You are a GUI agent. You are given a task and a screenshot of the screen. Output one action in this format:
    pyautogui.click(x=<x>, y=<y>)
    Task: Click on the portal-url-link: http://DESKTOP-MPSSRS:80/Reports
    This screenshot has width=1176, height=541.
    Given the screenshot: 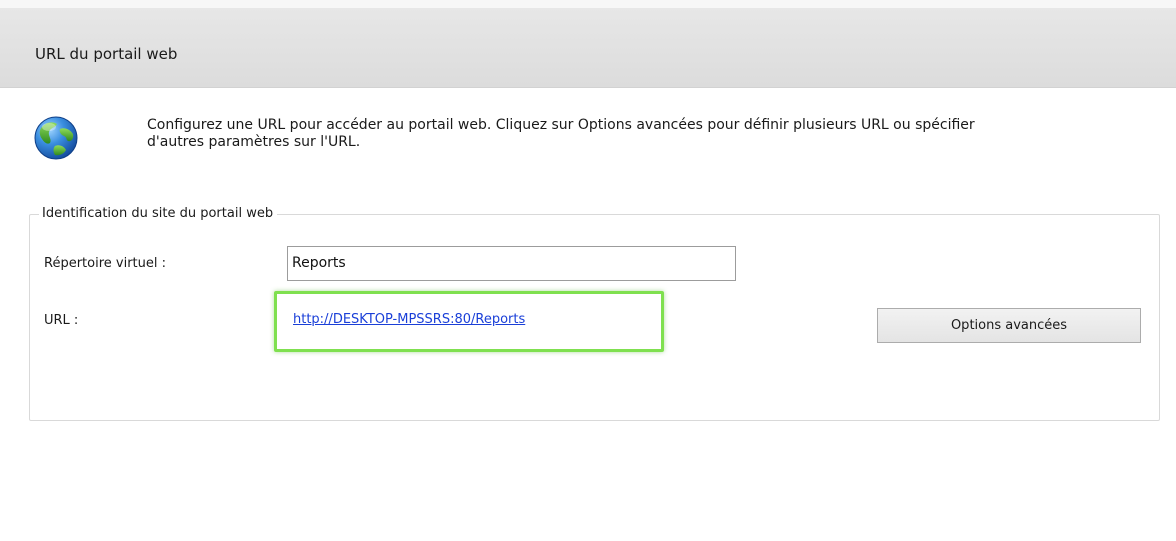 What is the action you would take?
    pyautogui.click(x=409, y=319)
    